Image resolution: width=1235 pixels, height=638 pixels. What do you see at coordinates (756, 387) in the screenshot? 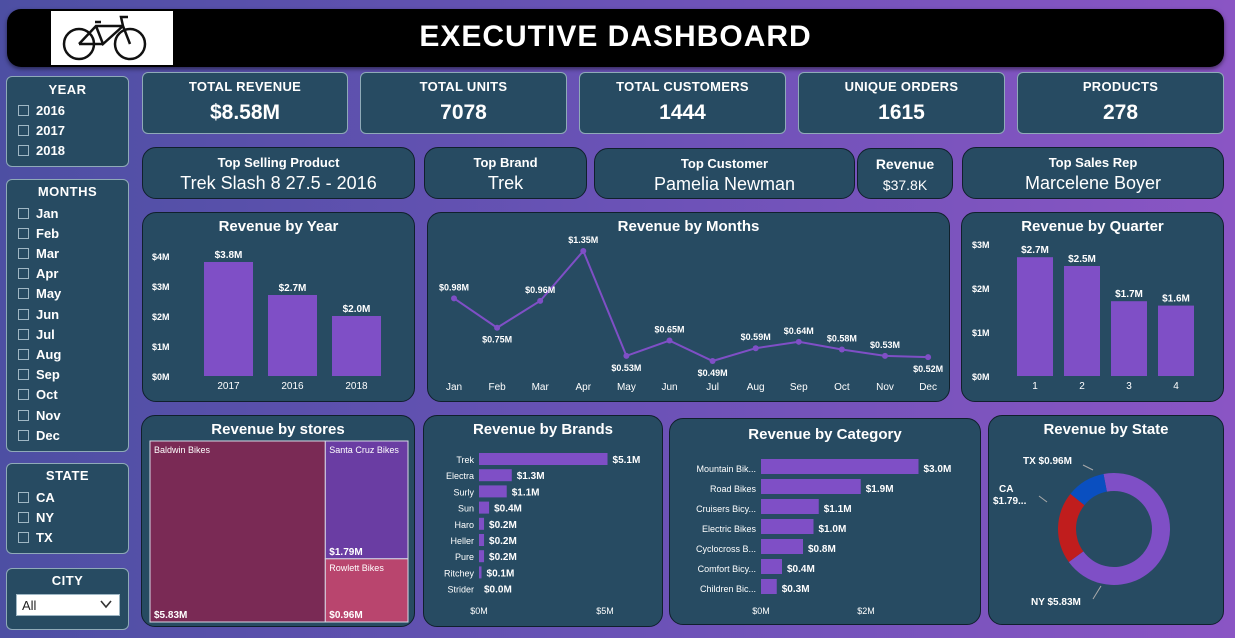
I see `x-tick-label: Aug` at bounding box center [756, 387].